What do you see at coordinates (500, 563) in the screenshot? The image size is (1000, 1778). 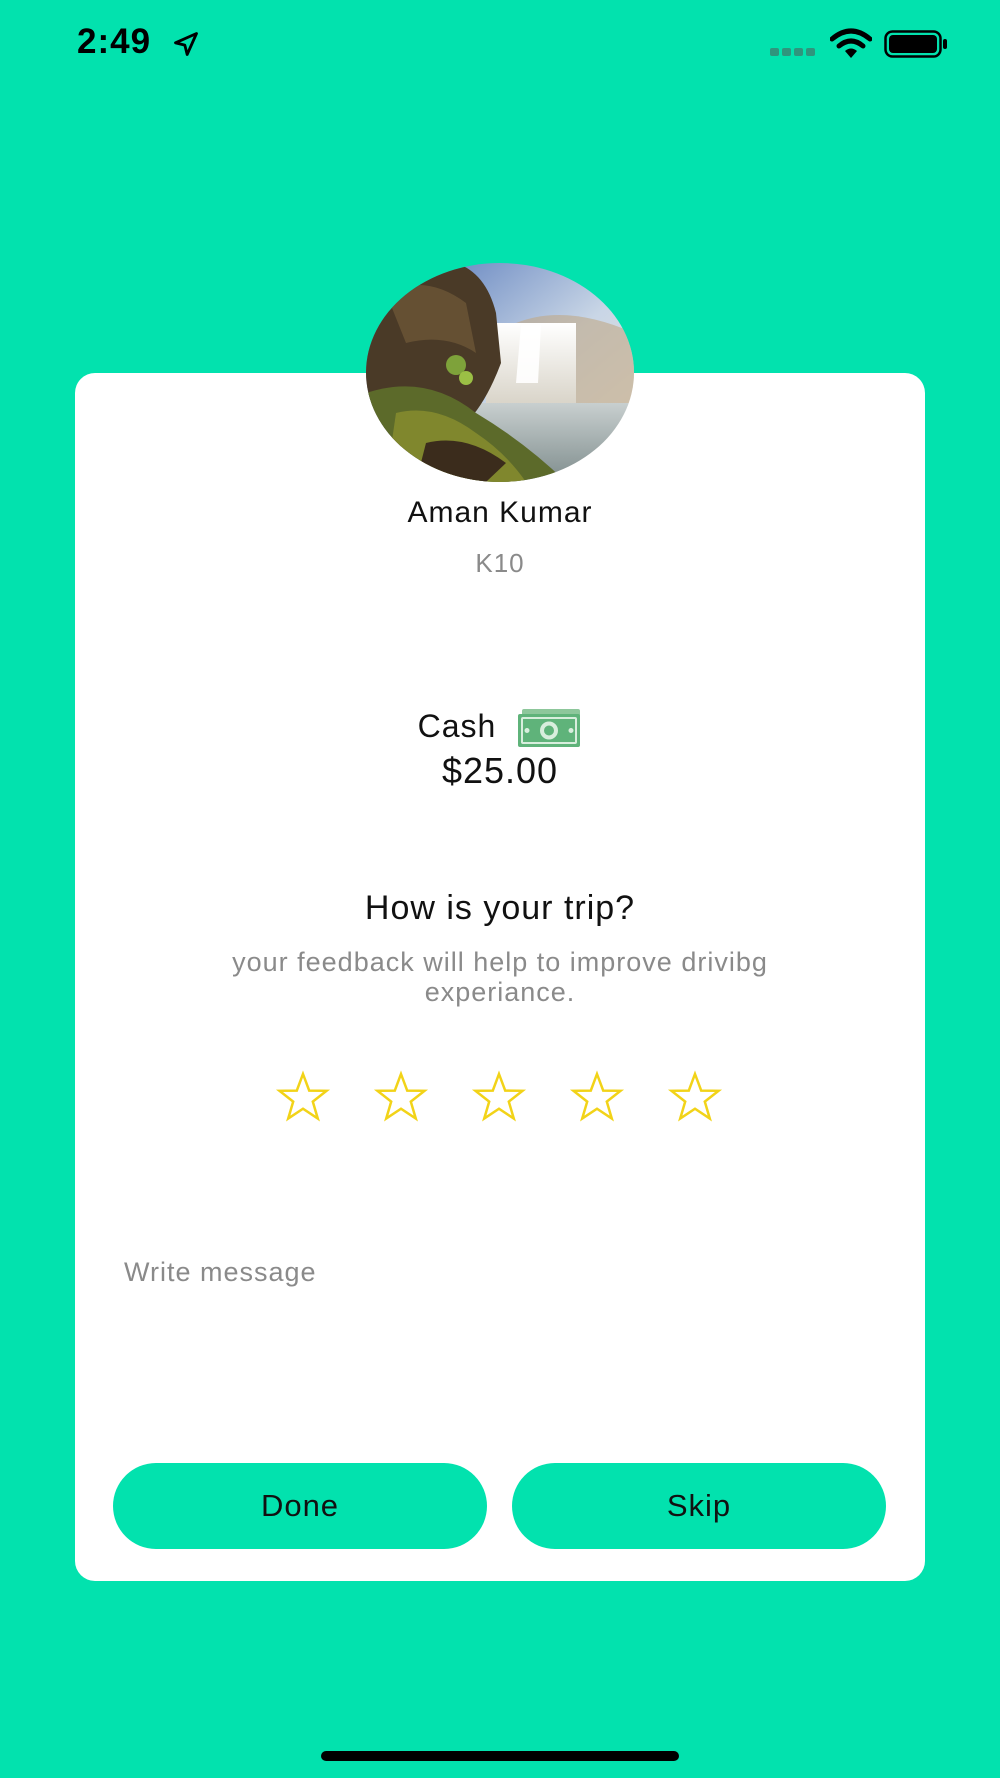 I see `vehicle-code: K10` at bounding box center [500, 563].